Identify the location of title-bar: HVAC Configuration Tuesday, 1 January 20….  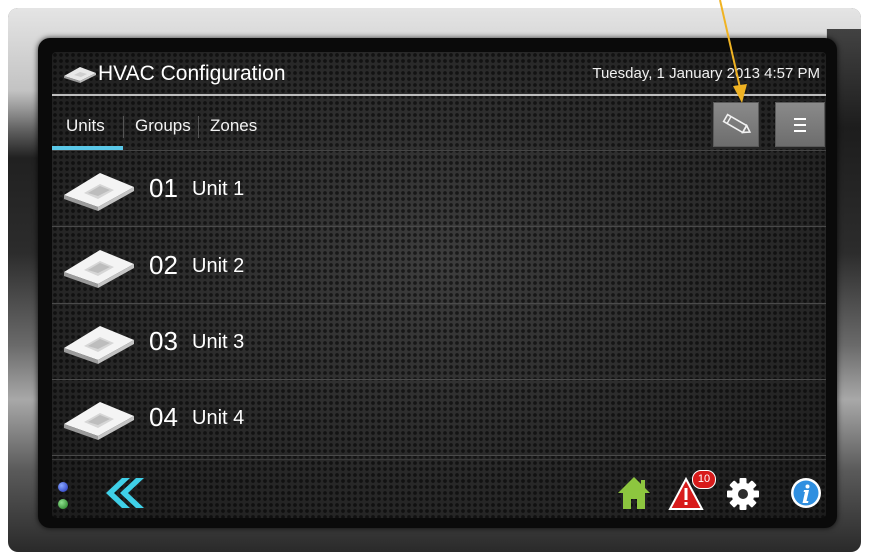
(439, 73).